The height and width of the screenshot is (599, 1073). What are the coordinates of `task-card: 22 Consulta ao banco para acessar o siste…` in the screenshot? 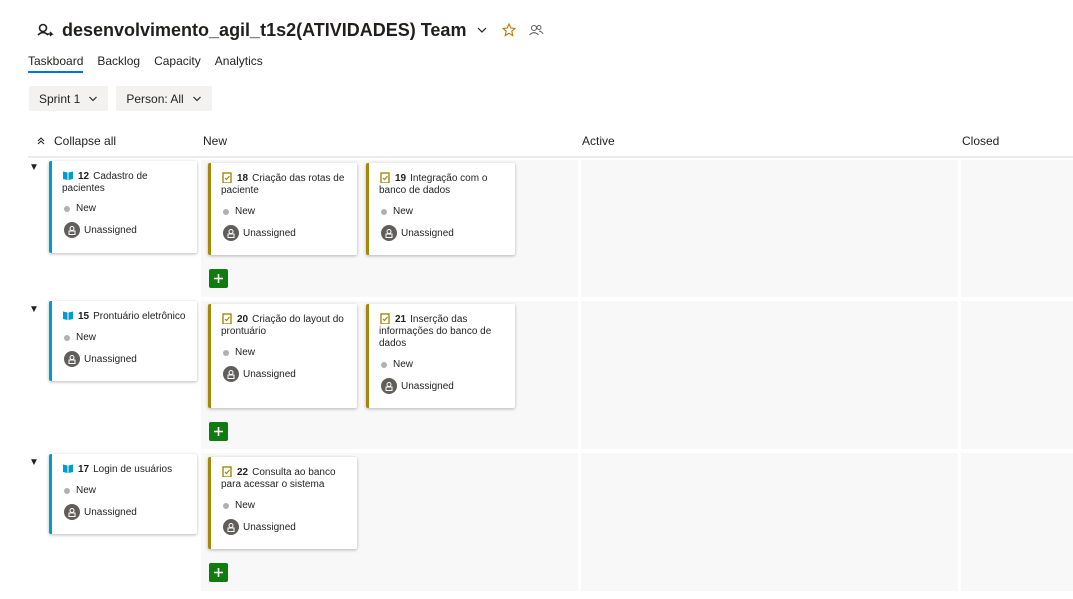 It's located at (282, 503).